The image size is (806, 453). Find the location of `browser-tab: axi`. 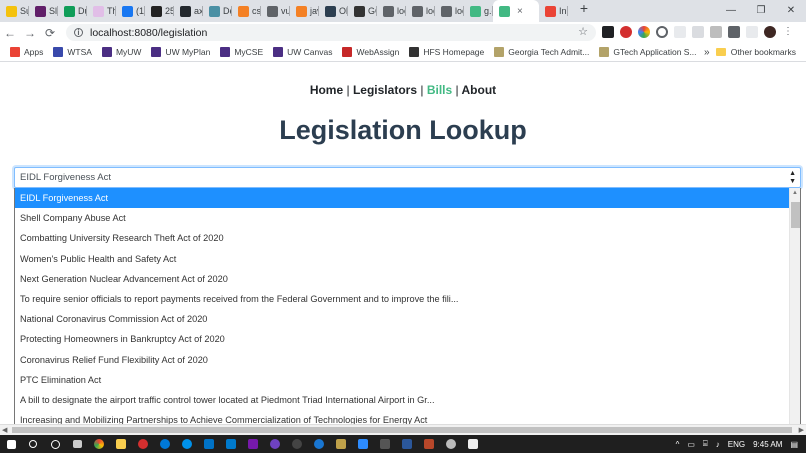

browser-tab: axi is located at coordinates (188, 11).